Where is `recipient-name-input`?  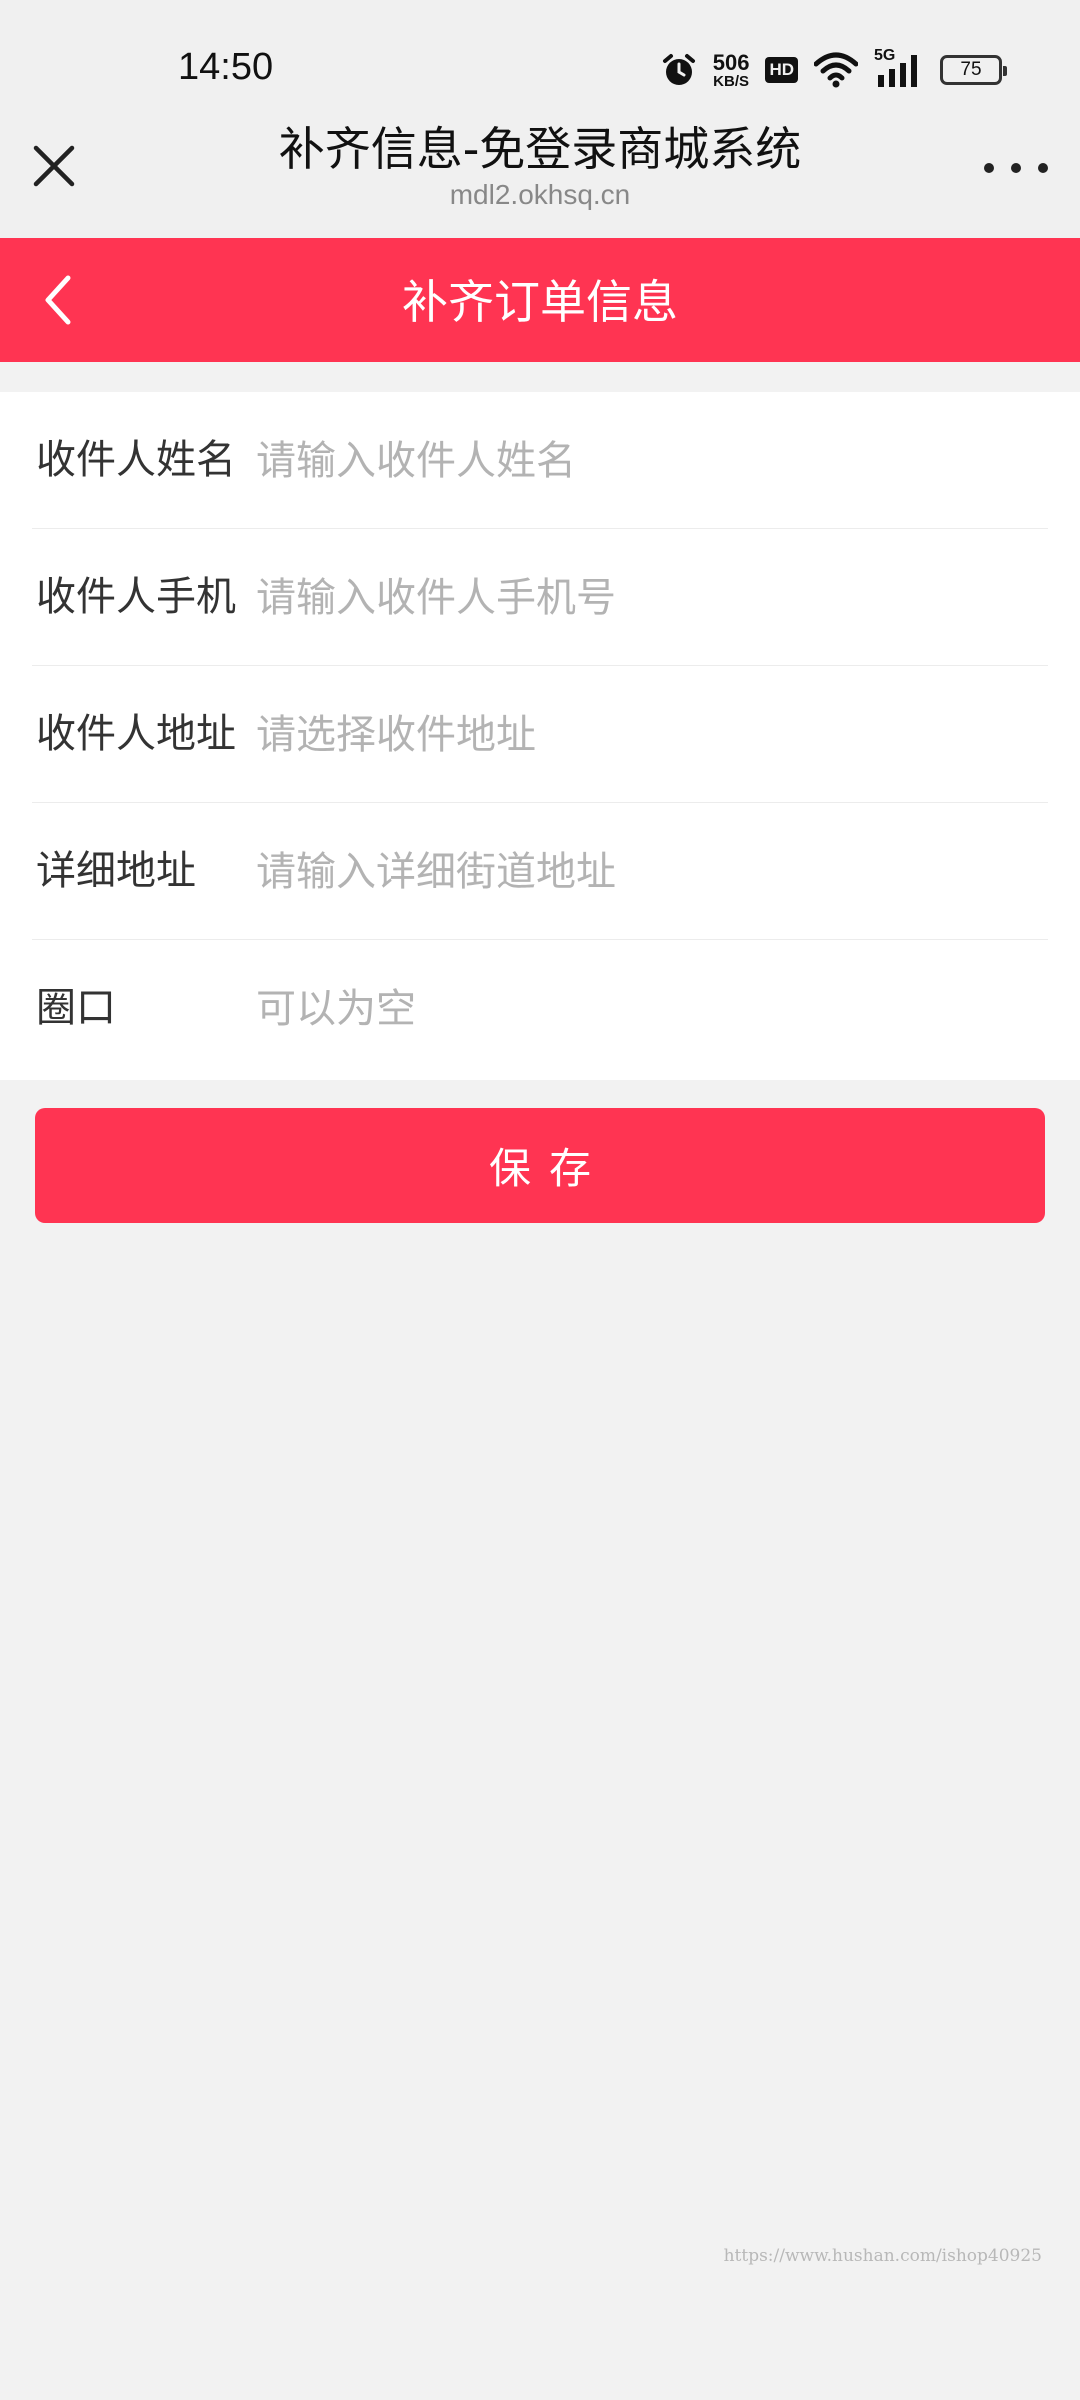
recipient-name-input is located at coordinates (652, 461).